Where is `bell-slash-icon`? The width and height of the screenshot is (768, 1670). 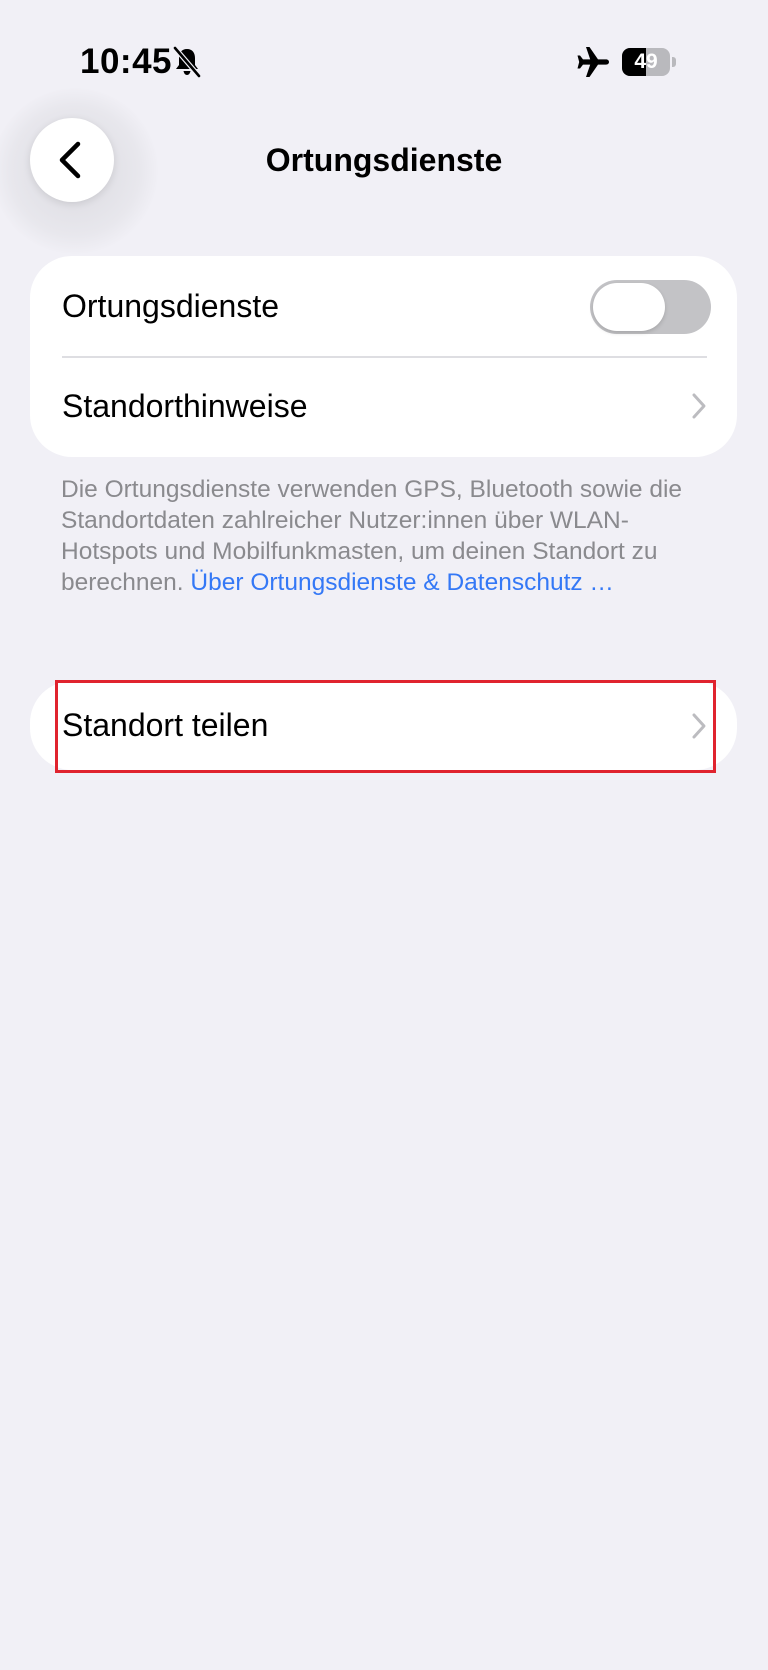
bell-slash-icon is located at coordinates (187, 62).